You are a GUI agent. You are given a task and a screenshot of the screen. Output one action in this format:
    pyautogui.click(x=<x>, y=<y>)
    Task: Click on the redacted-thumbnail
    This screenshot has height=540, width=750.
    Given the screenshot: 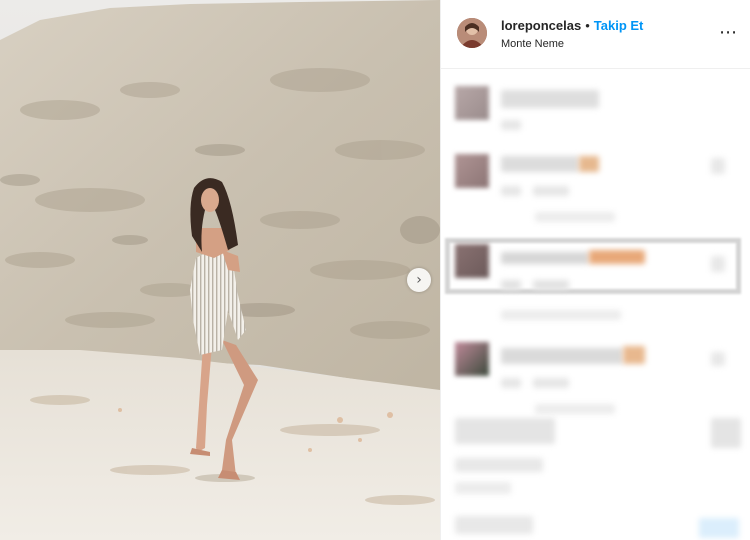 What is the action you would take?
    pyautogui.click(x=726, y=433)
    